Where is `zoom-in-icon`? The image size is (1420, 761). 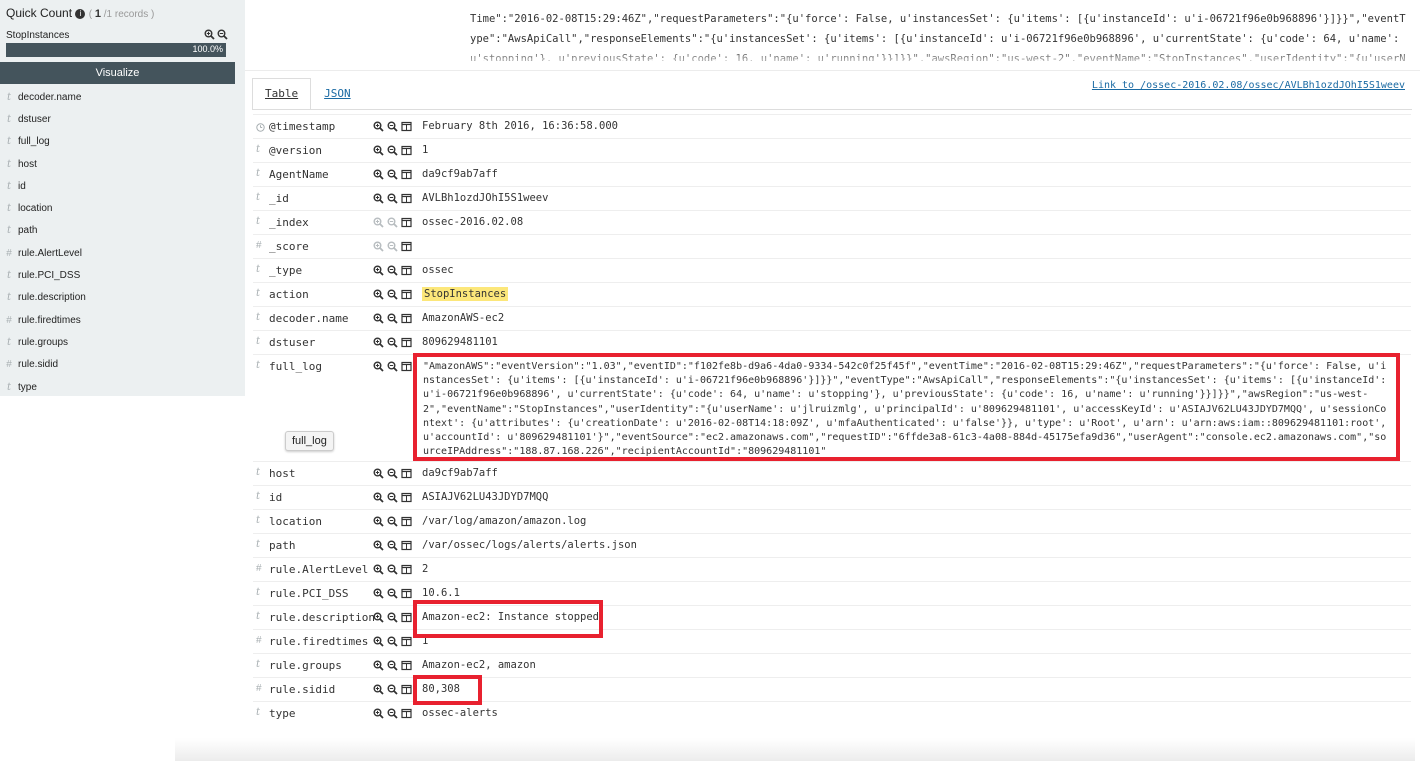
zoom-in-icon is located at coordinates (209, 34).